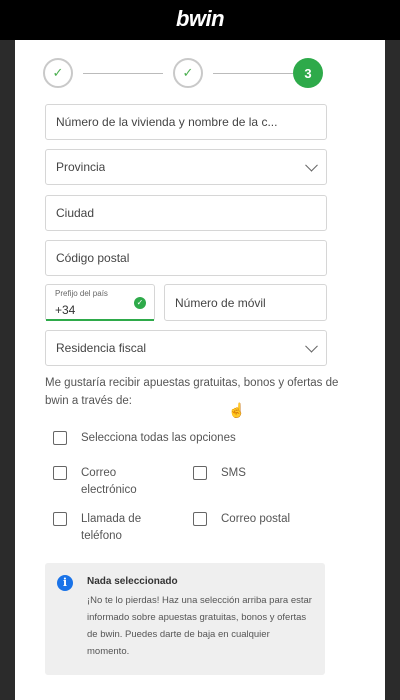 This screenshot has width=400, height=700. Describe the element at coordinates (81, 167) in the screenshot. I see `province-placeholder: Provincia` at that location.